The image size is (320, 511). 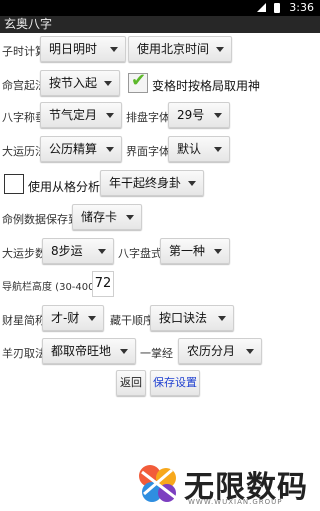 I want to click on spinner-zhongshen-gua-value: 年干起终身卦, so click(x=145, y=183).